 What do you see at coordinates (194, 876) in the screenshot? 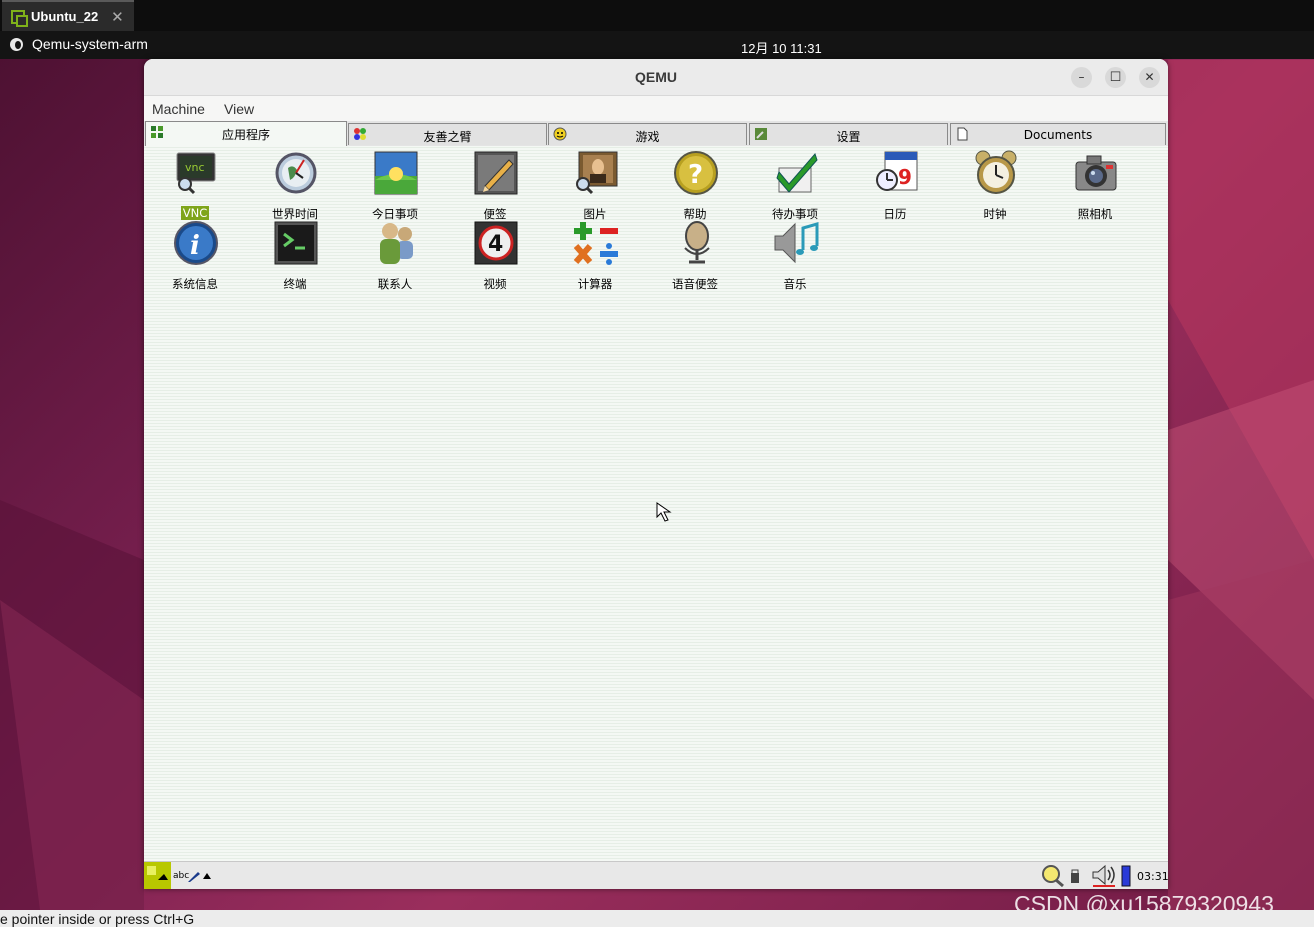
I see `pen-icon` at bounding box center [194, 876].